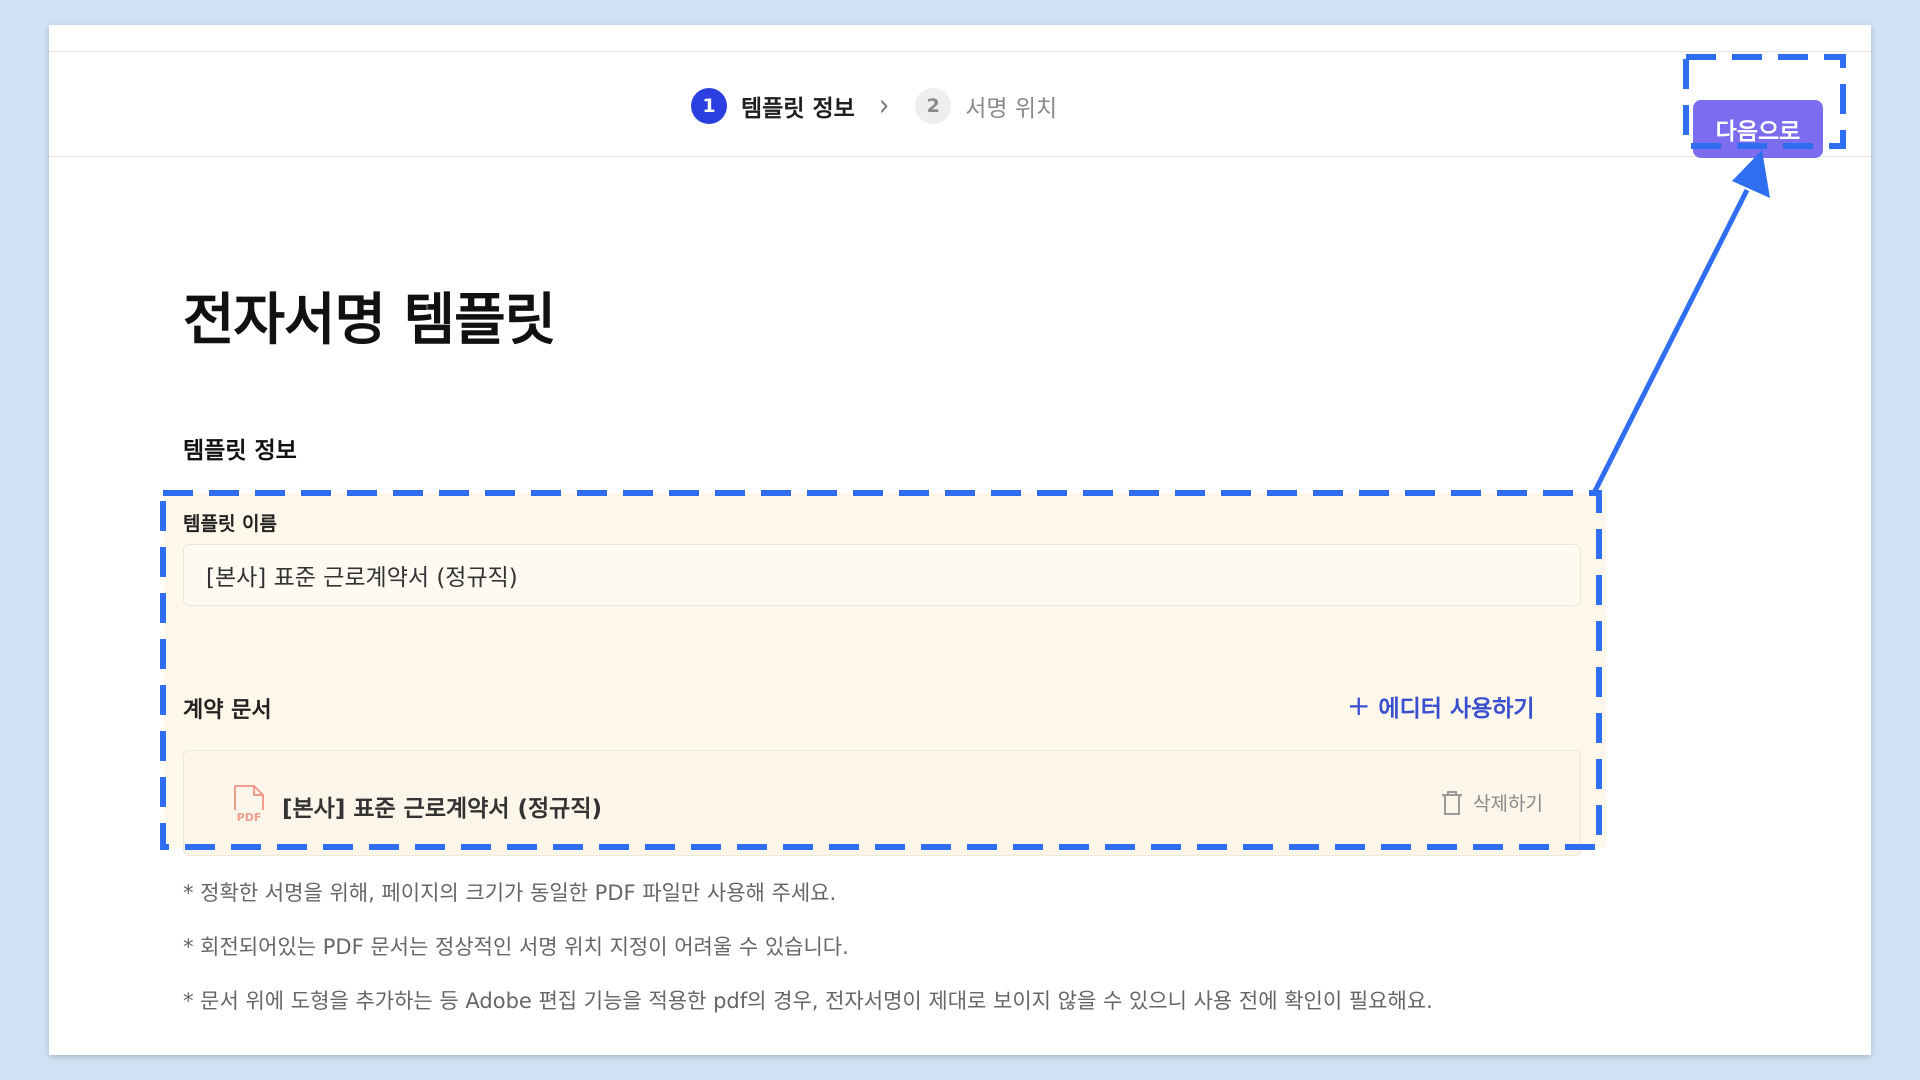 The height and width of the screenshot is (1080, 1920). Describe the element at coordinates (933, 106) in the screenshot. I see `step-2-number: 2` at that location.